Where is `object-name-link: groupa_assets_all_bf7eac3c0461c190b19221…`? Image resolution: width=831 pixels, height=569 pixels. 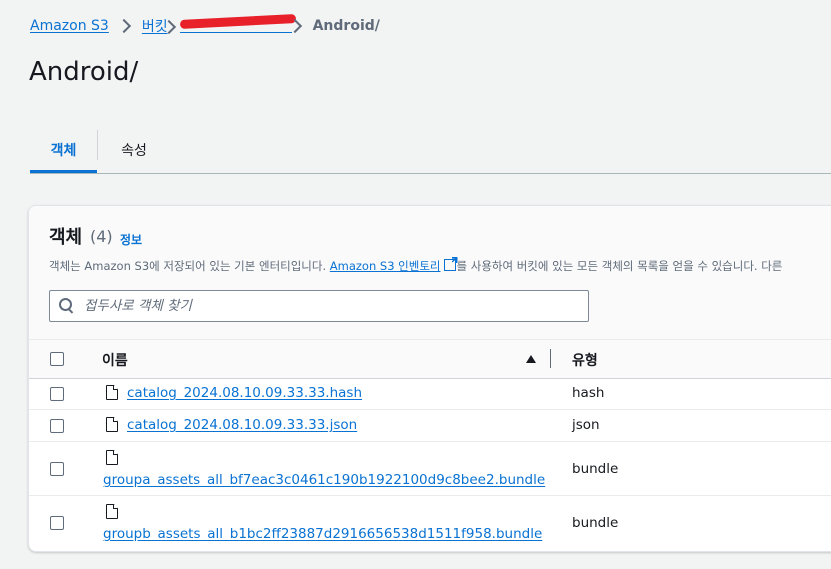
object-name-link: groupa_assets_all_bf7eac3c0461c190b19221… is located at coordinates (324, 480).